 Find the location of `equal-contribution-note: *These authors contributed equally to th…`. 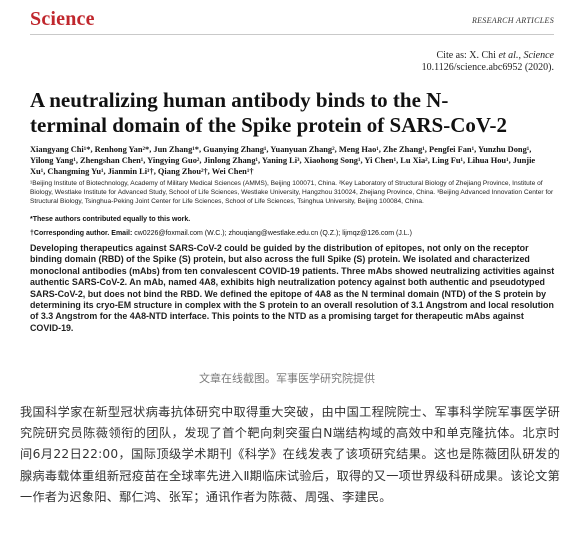

equal-contribution-note: *These authors contributed equally to th… is located at coordinates (110, 219).